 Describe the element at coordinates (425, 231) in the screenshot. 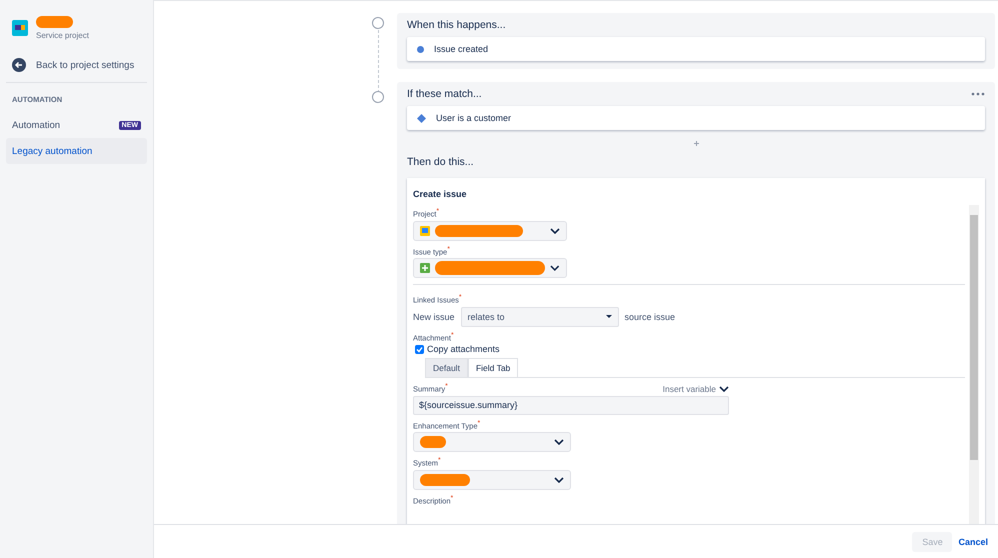

I see `project-icon` at that location.